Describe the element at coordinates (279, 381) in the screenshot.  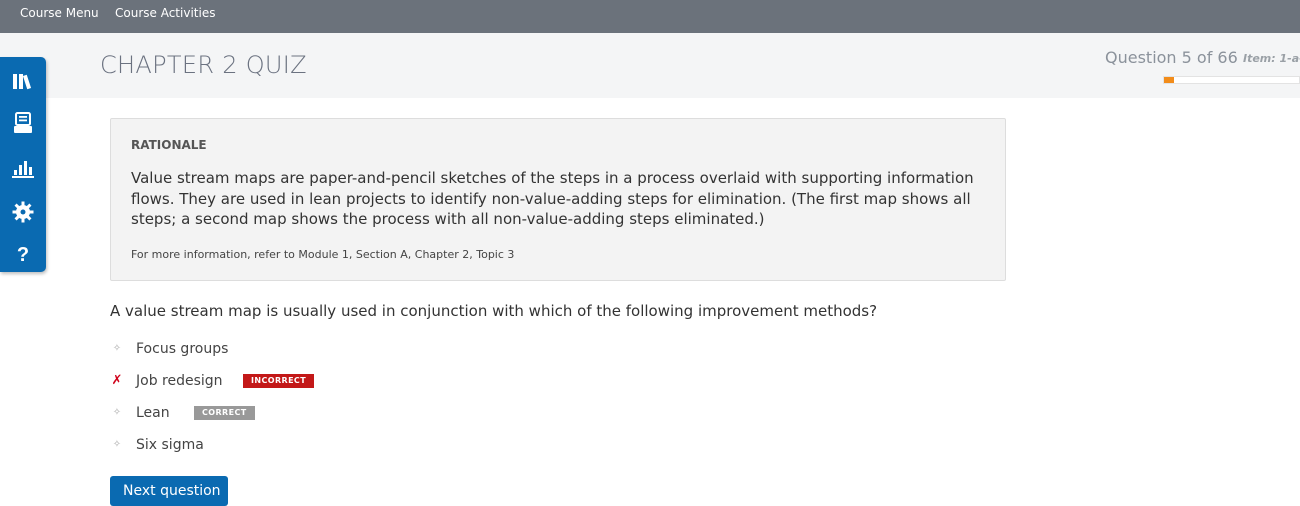
I see `incorrect-badge: INCORRECT` at that location.